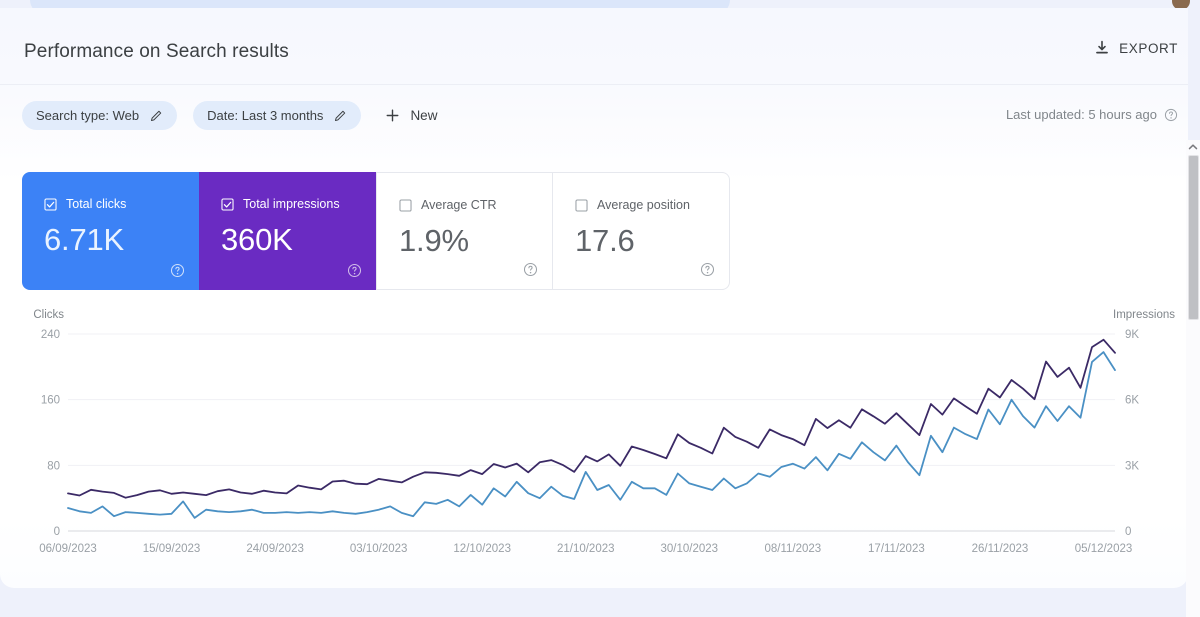 The width and height of the screenshot is (1200, 617). Describe the element at coordinates (265, 115) in the screenshot. I see `filter-chip-date-label: Date: Last 3 months` at that location.